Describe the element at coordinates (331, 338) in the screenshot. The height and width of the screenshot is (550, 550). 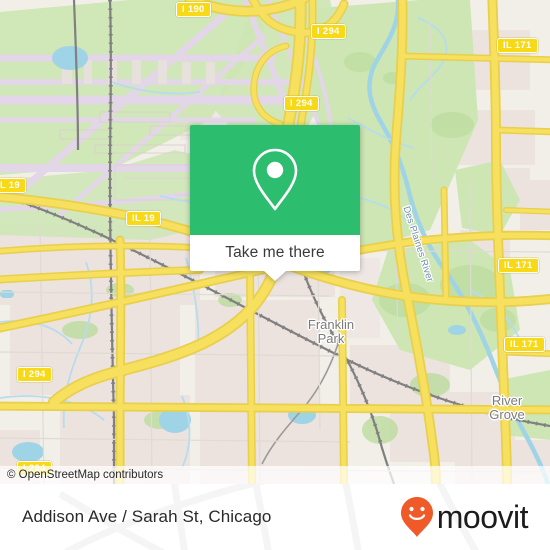
I see `place-label-line2: Park` at that location.